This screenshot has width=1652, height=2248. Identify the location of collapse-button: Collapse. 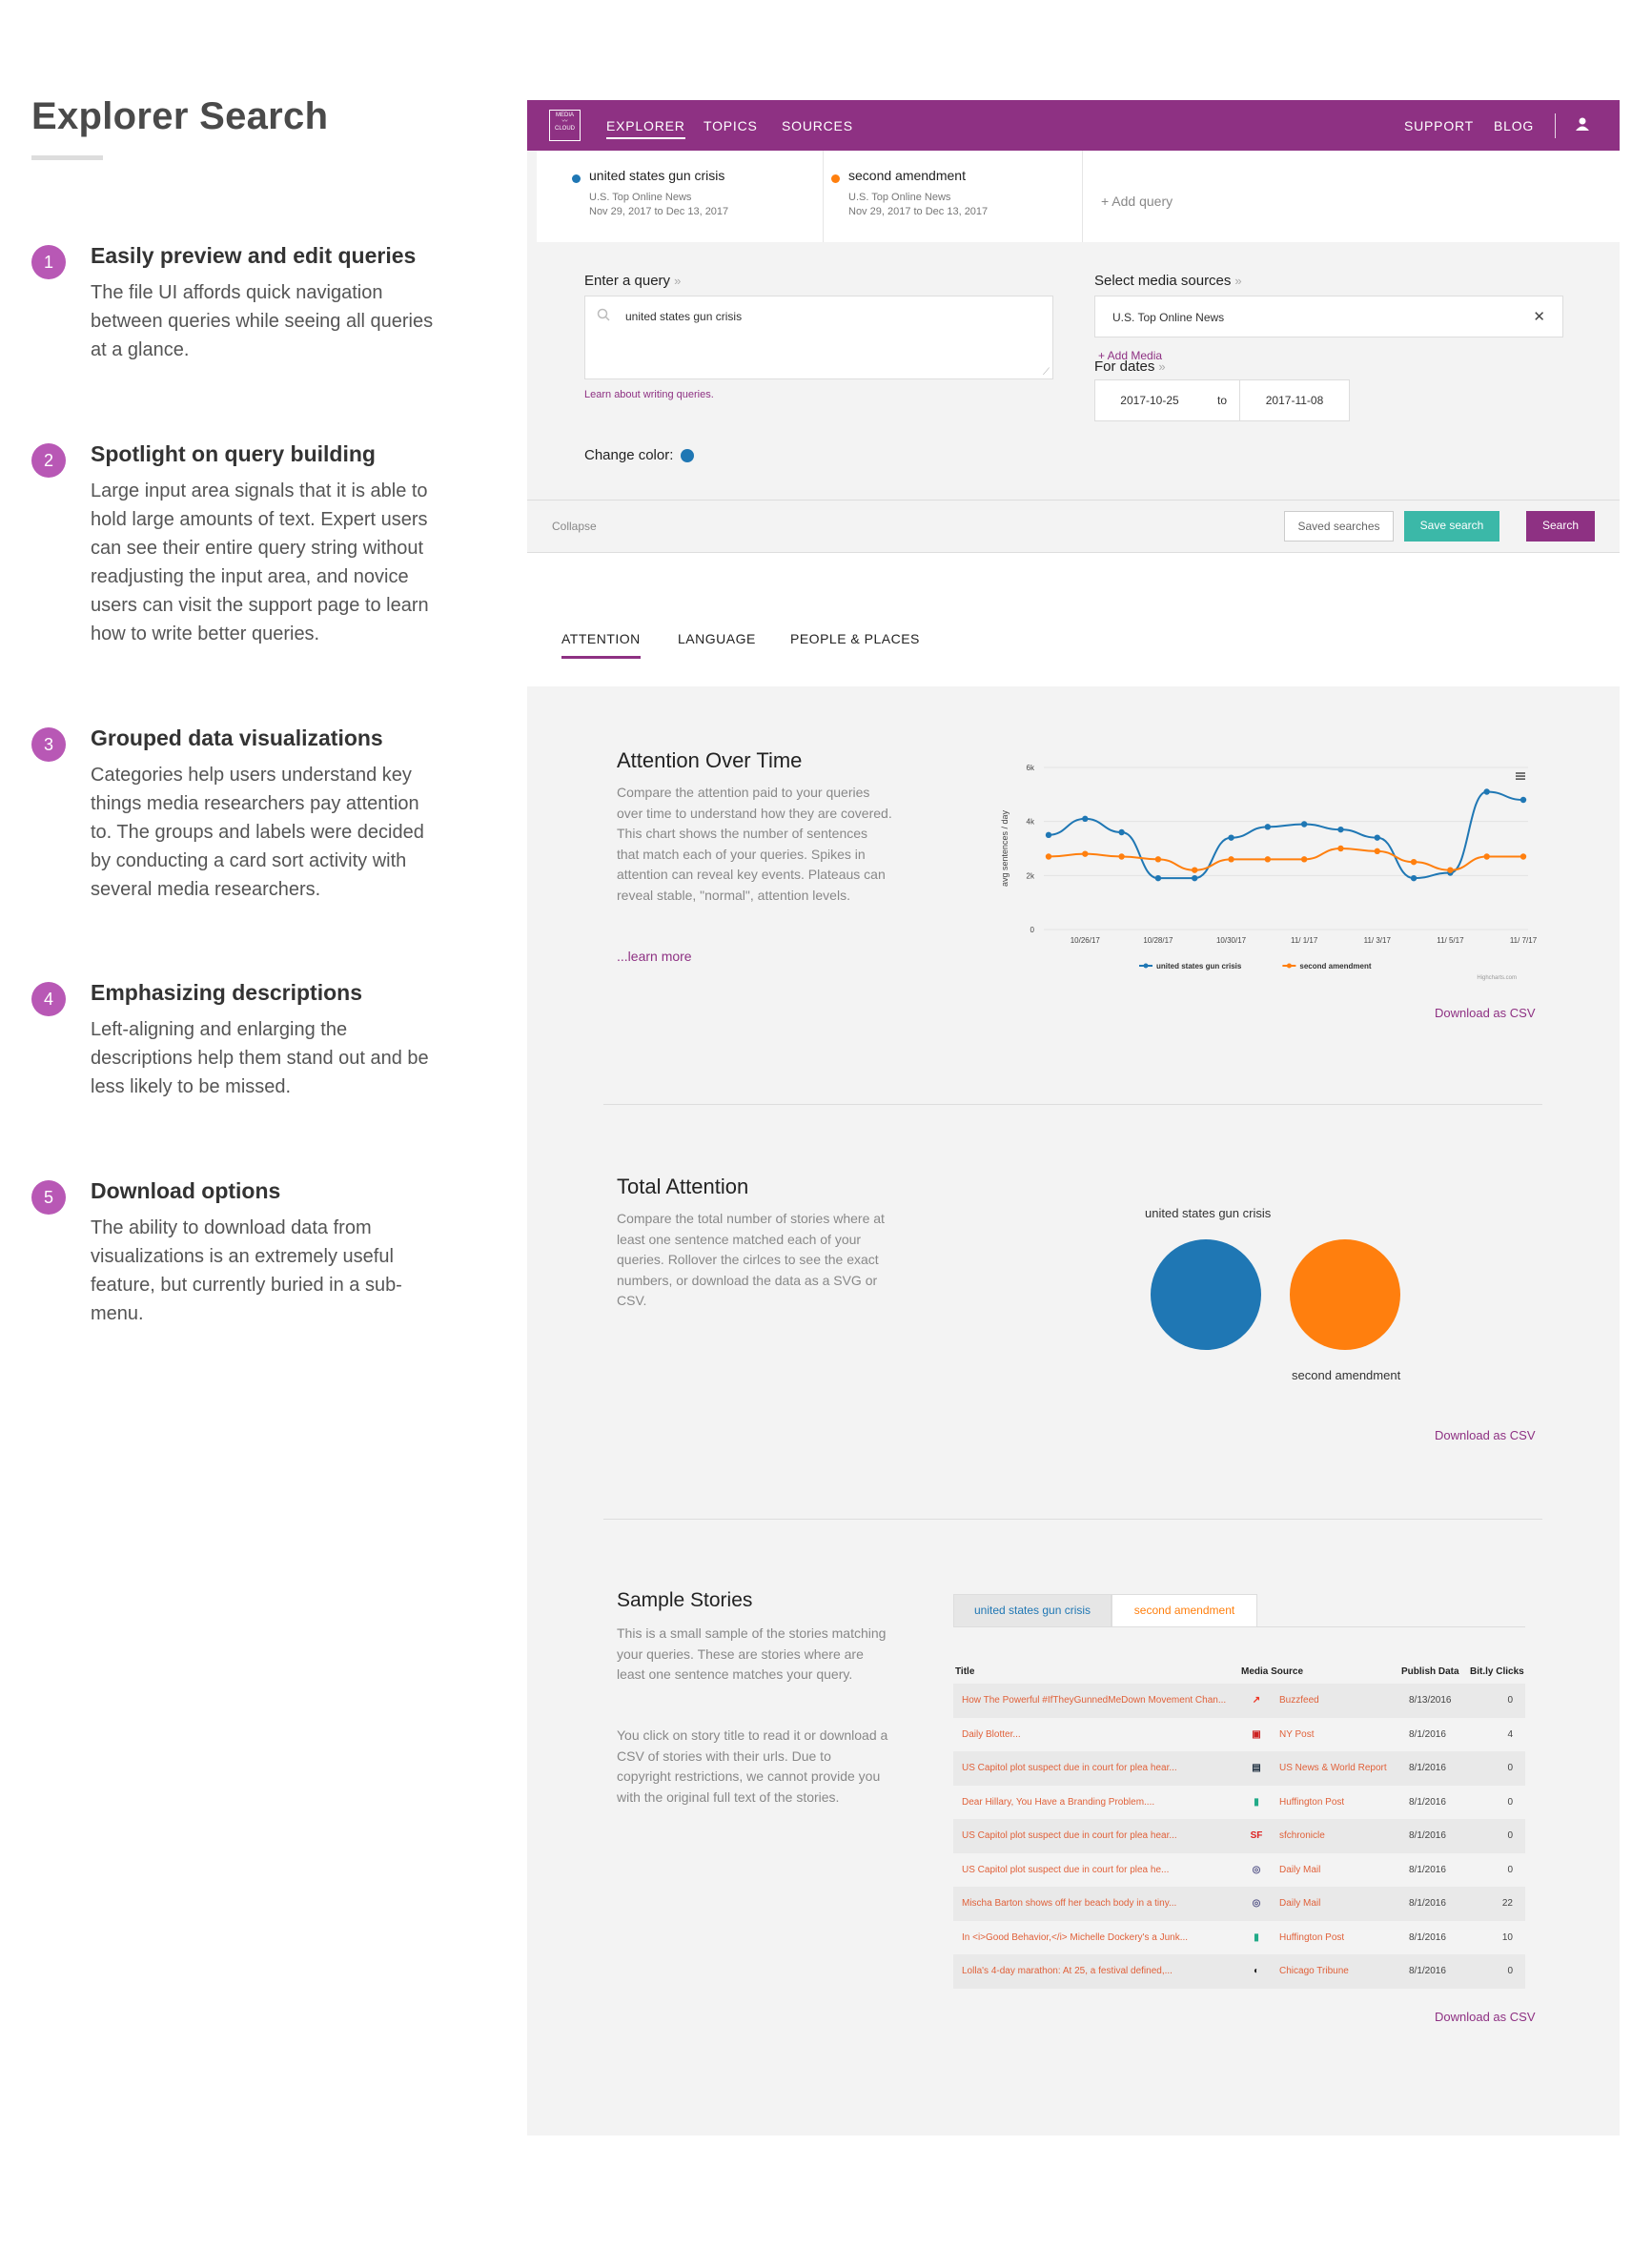
(574, 526).